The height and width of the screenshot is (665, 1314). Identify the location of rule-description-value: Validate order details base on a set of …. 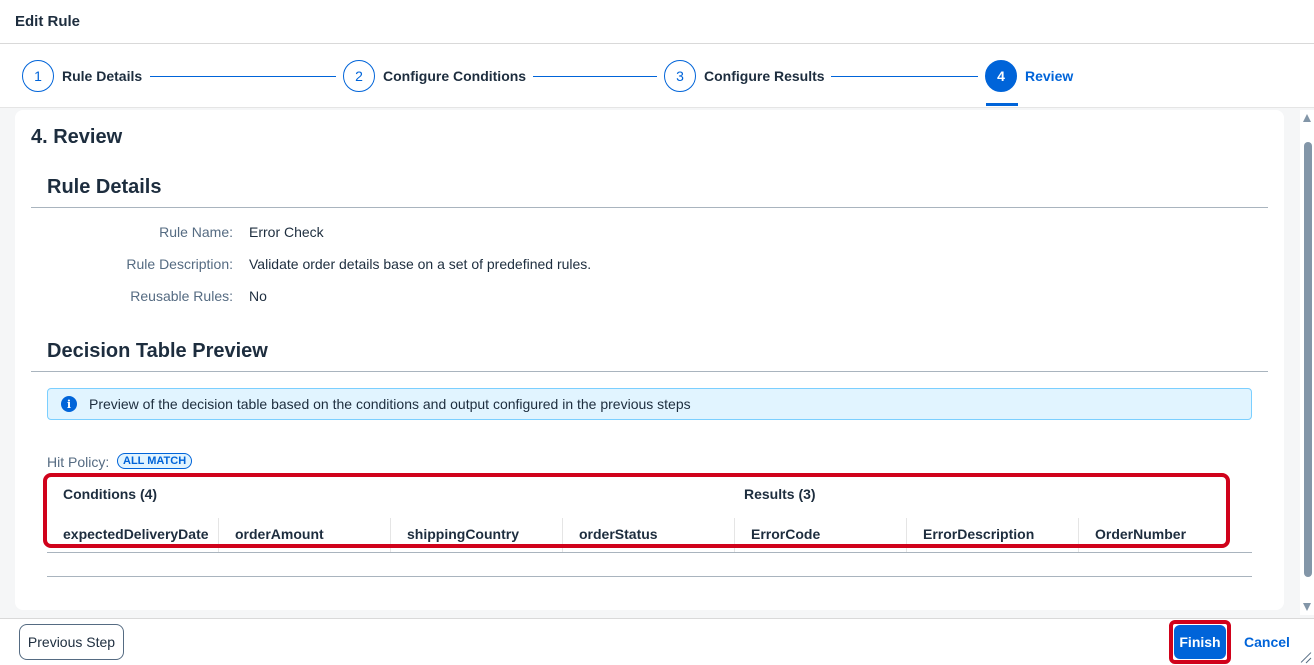
(420, 264).